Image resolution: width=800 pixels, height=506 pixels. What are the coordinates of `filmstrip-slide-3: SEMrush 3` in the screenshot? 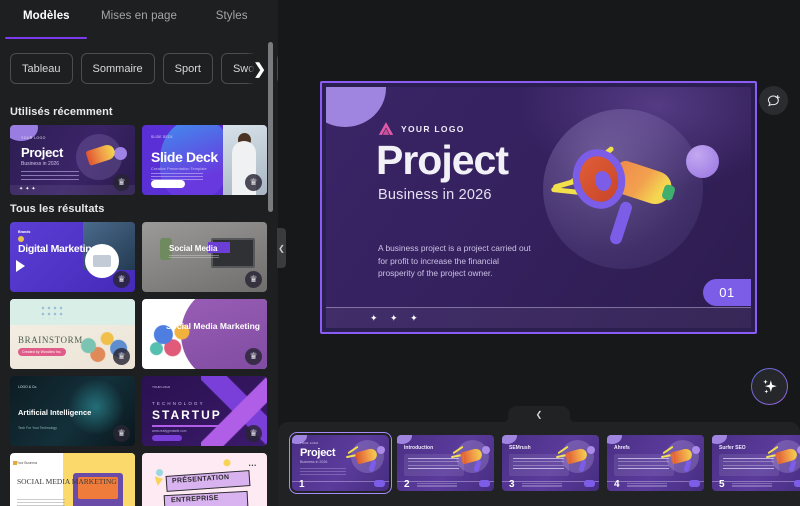 It's located at (550, 463).